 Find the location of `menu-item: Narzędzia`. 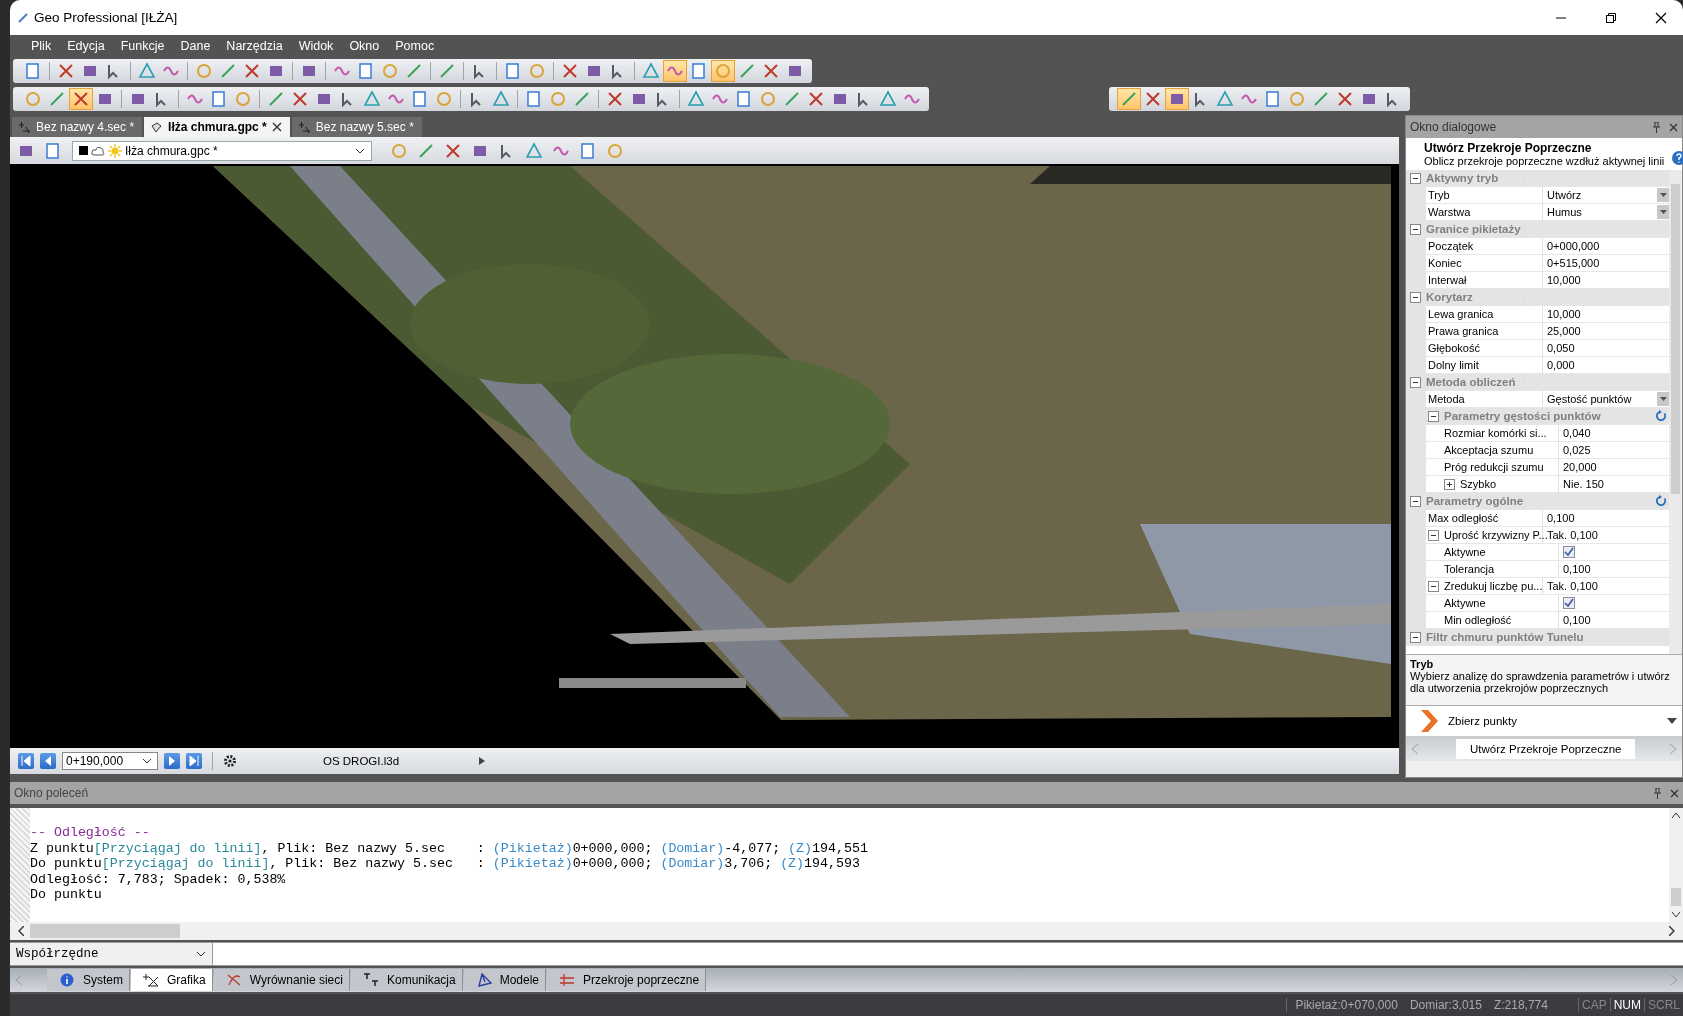

menu-item: Narzędzia is located at coordinates (254, 46).